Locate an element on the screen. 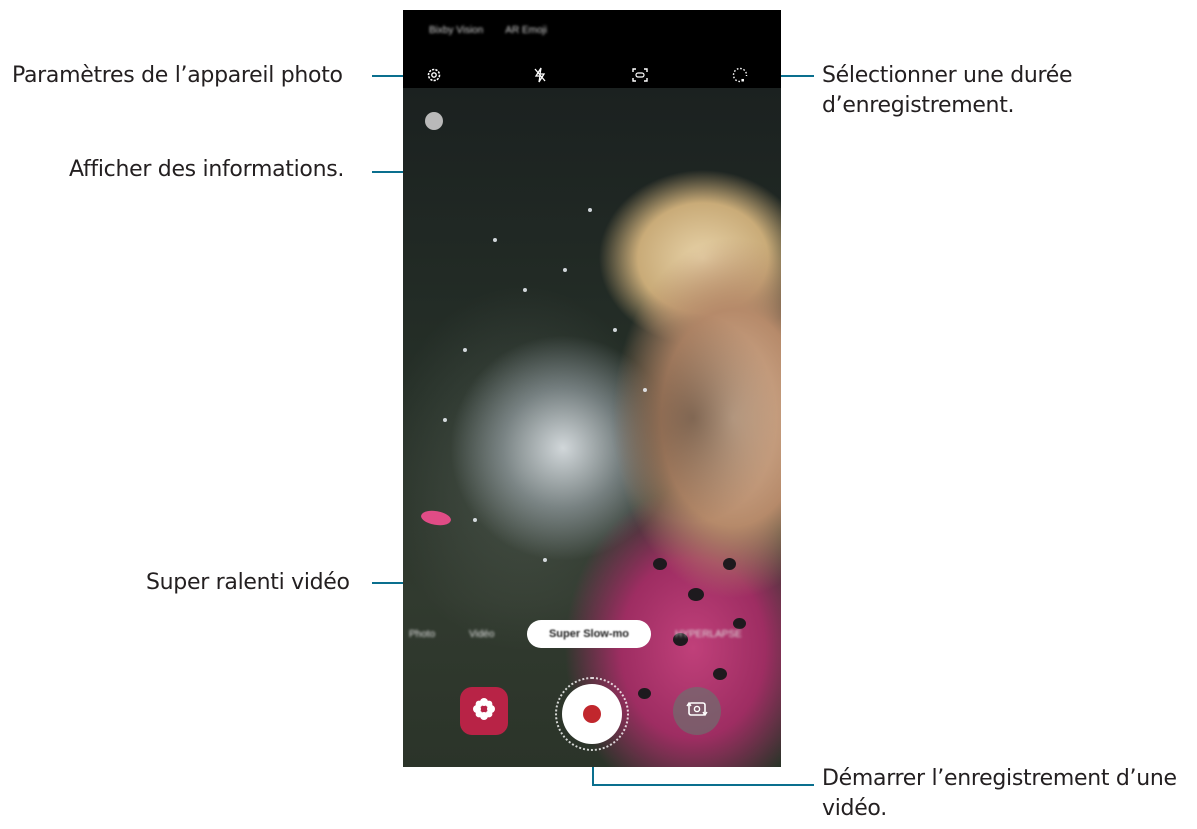 Image resolution: width=1197 pixels, height=829 pixels. mode-super-slow-mo-label: Super Slow-mo is located at coordinates (589, 634).